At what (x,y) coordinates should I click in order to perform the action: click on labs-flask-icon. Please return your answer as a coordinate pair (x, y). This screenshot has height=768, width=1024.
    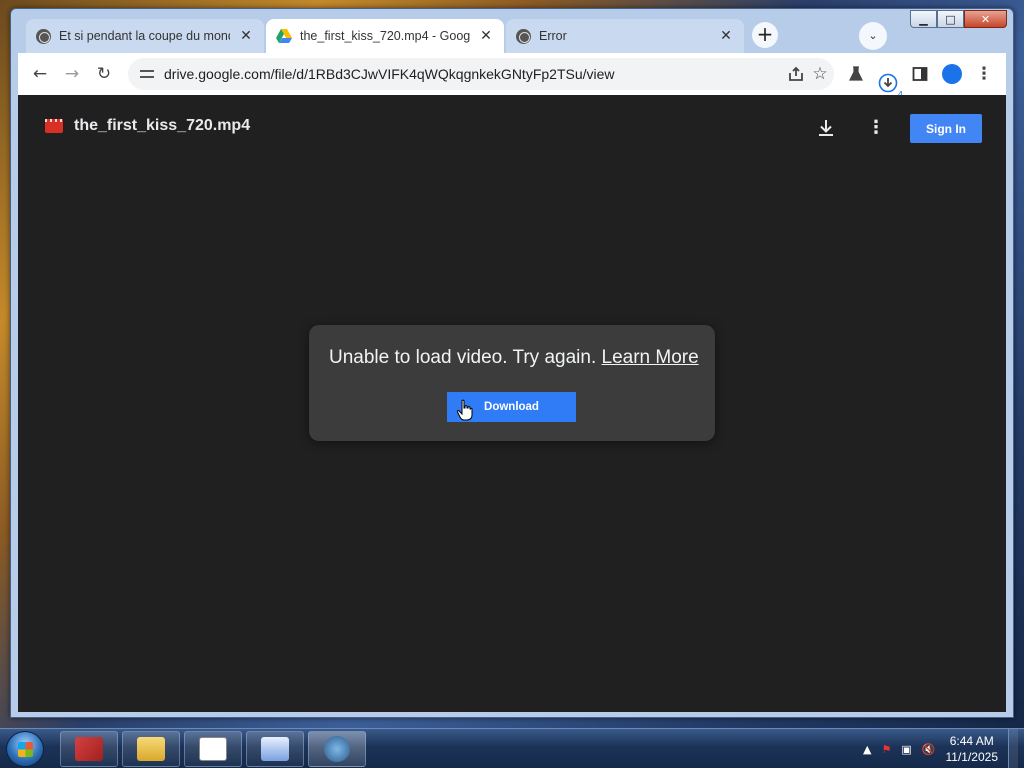
    Looking at the image, I should click on (856, 74).